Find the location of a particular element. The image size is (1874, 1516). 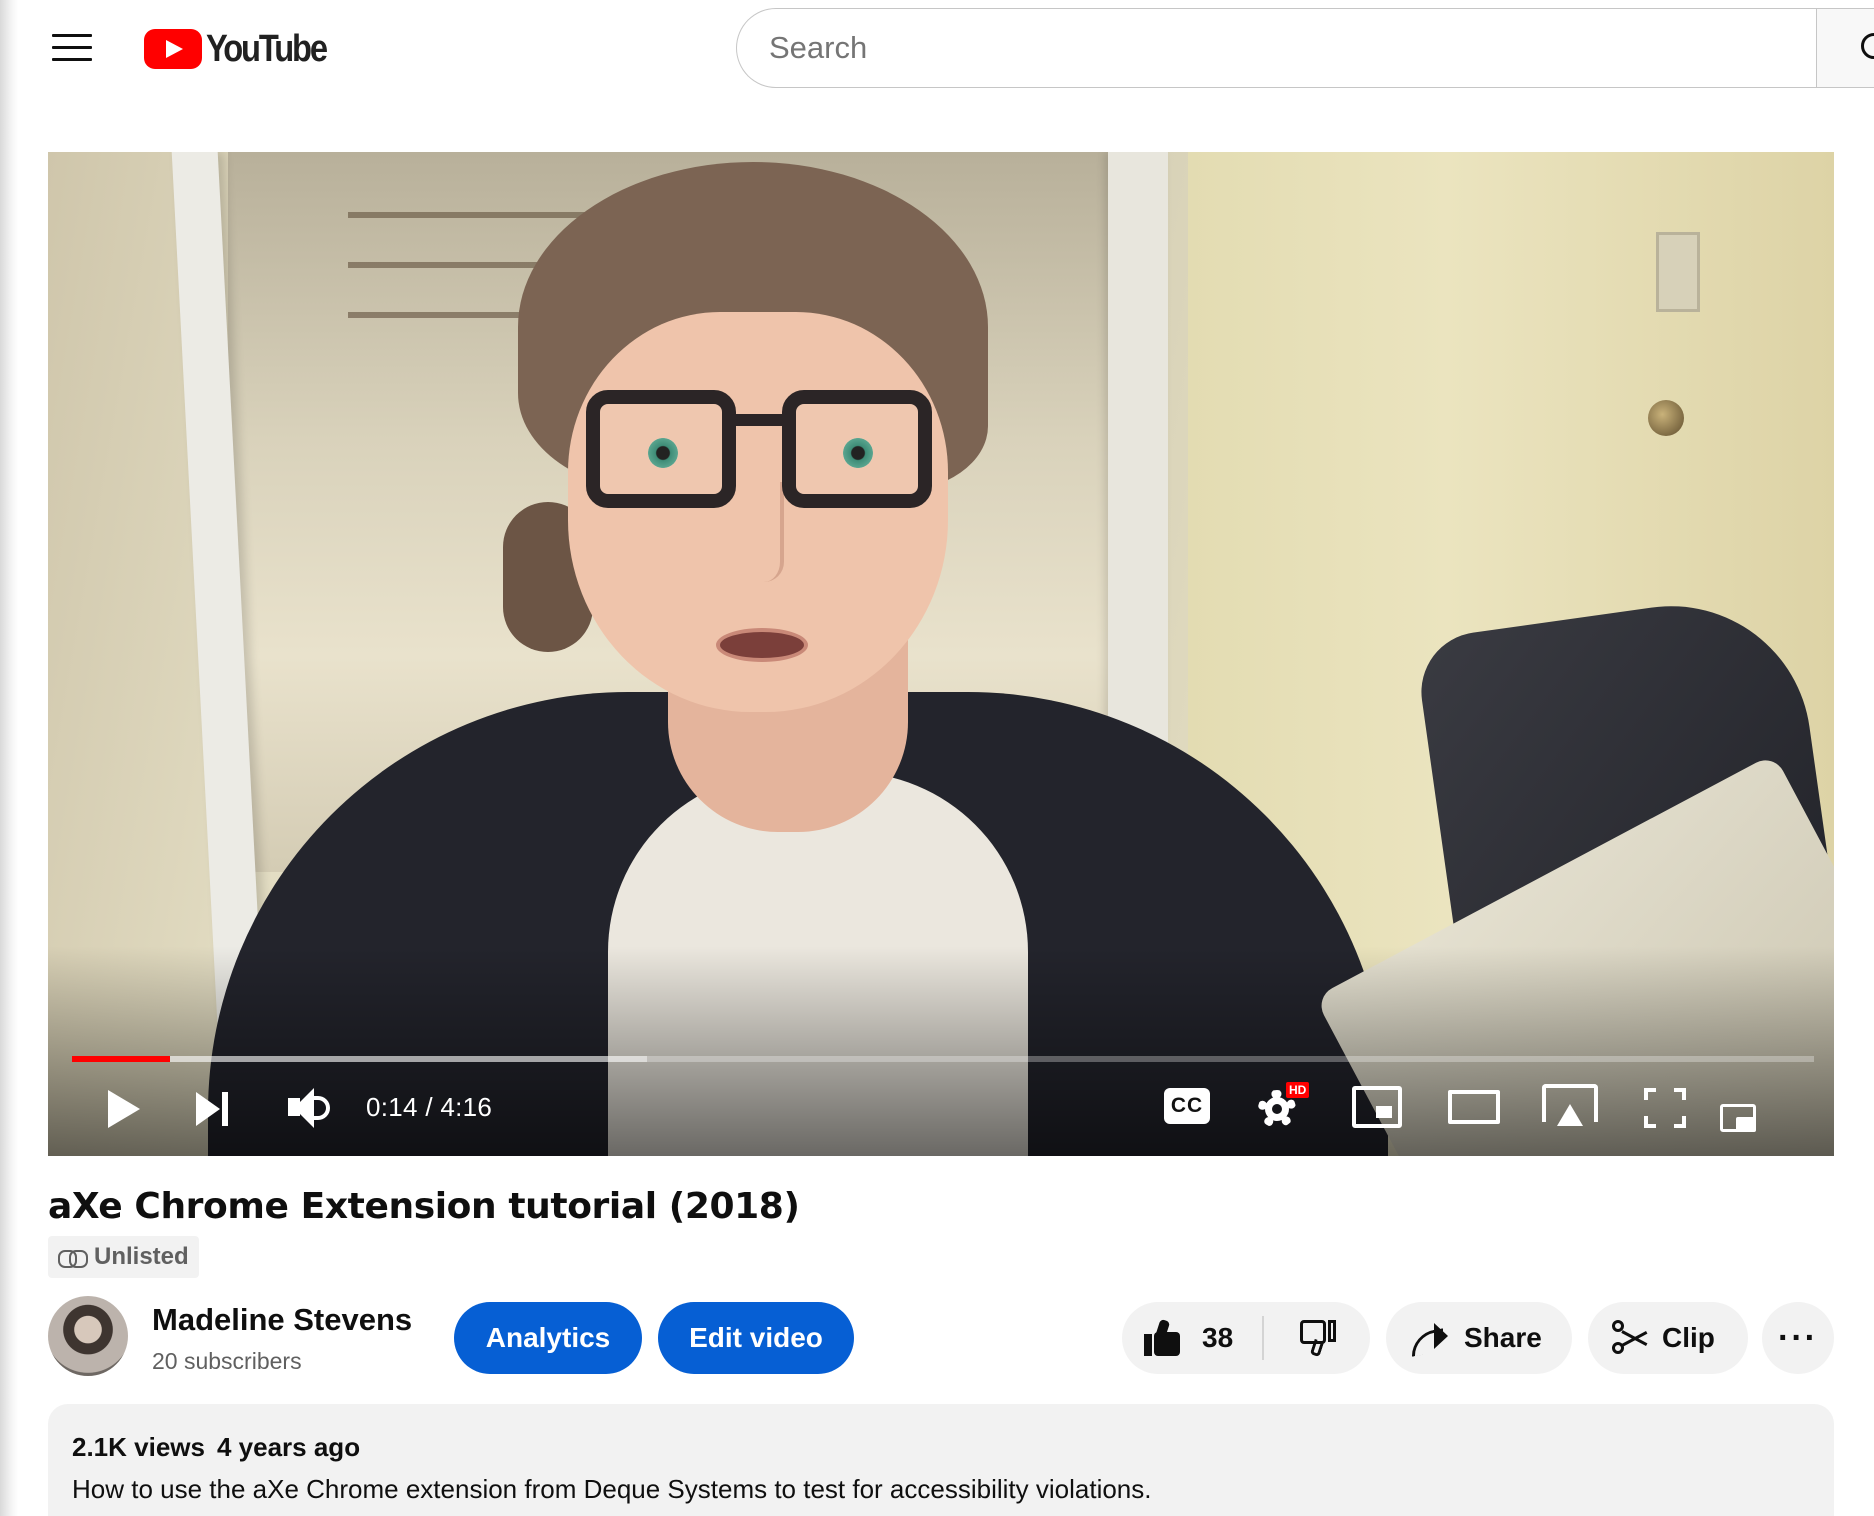

fullscreen-button is located at coordinates (1665, 1108).